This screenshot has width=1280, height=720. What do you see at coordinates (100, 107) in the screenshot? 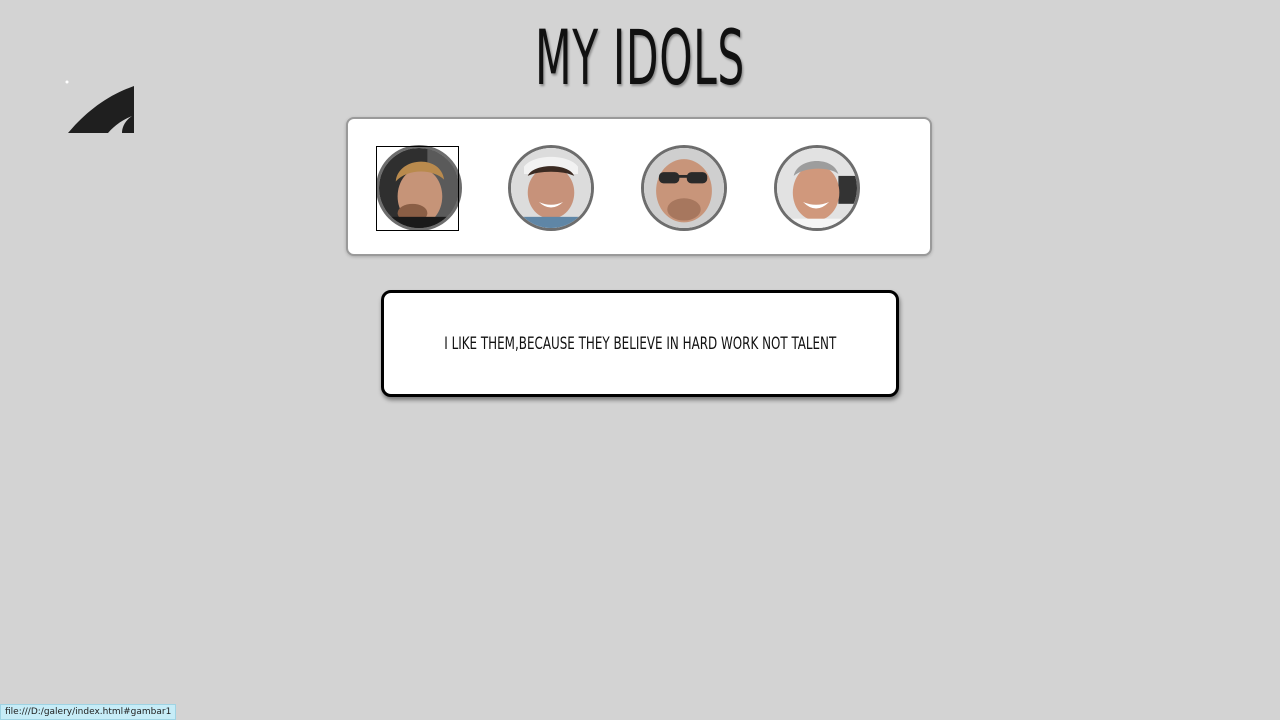
I see `logo-icon` at bounding box center [100, 107].